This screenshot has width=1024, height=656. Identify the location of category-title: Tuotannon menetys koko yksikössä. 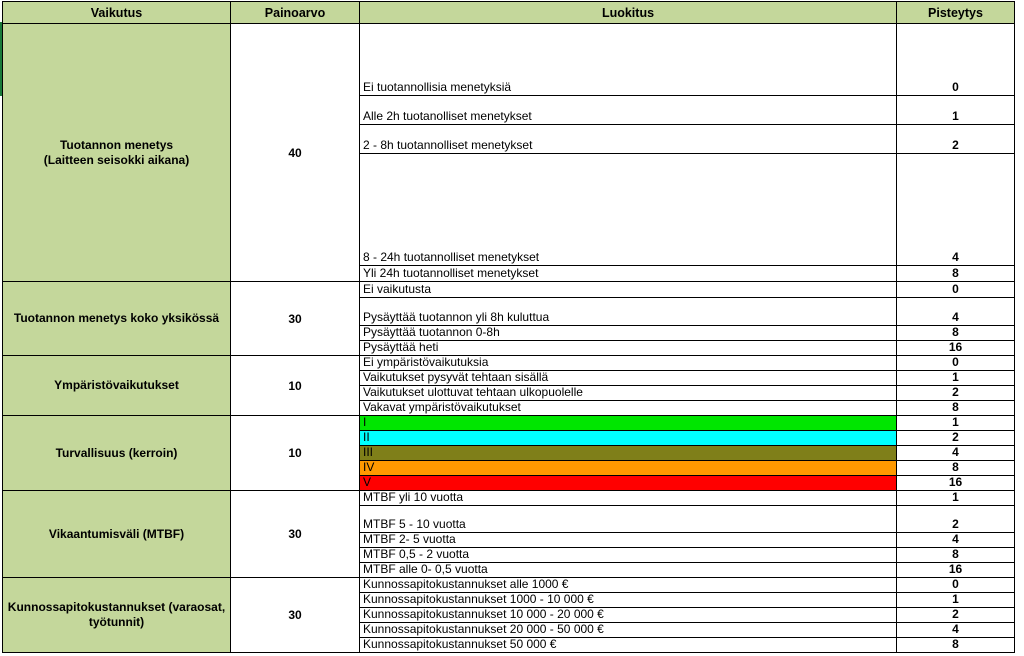
(116, 318).